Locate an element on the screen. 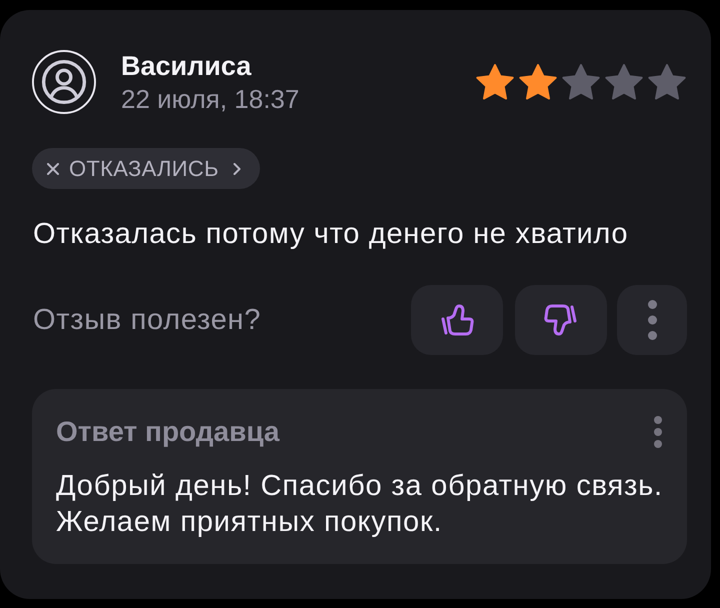 This screenshot has height=608, width=720. cross-icon is located at coordinates (53, 168).